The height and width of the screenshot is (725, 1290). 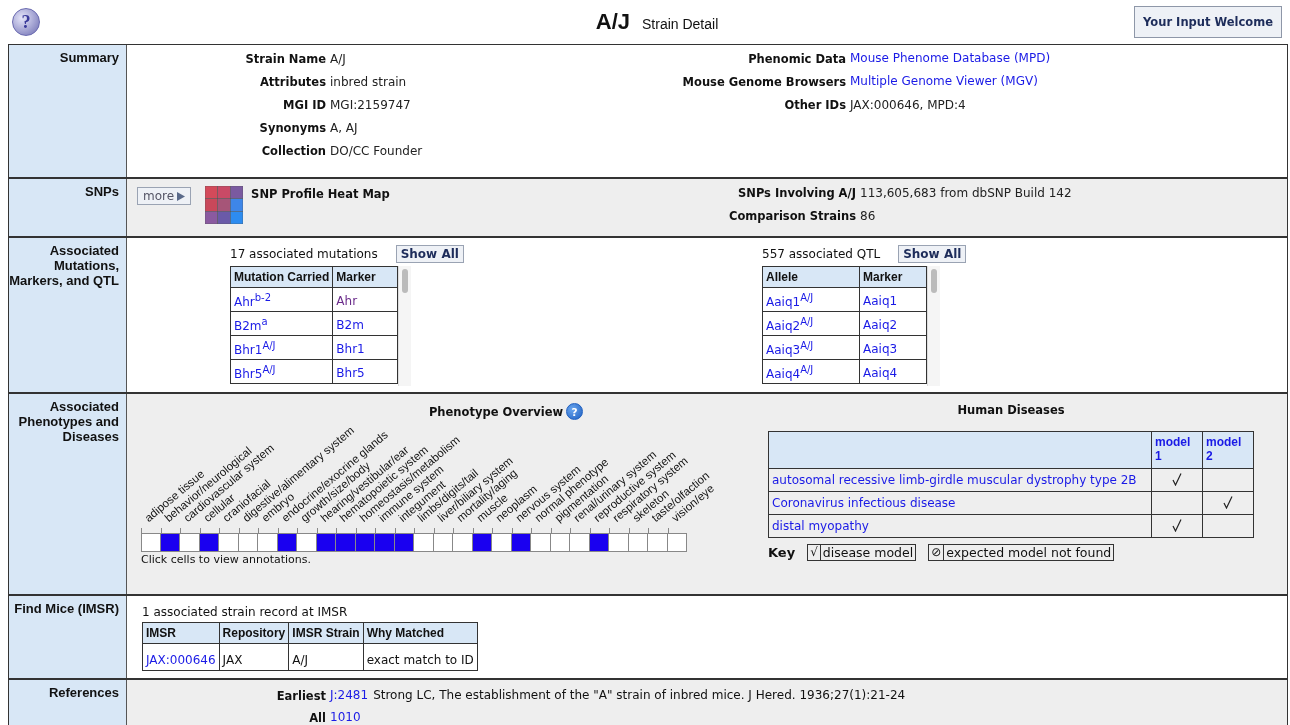 What do you see at coordinates (350, 324) in the screenshot?
I see `marker-link: B2m` at bounding box center [350, 324].